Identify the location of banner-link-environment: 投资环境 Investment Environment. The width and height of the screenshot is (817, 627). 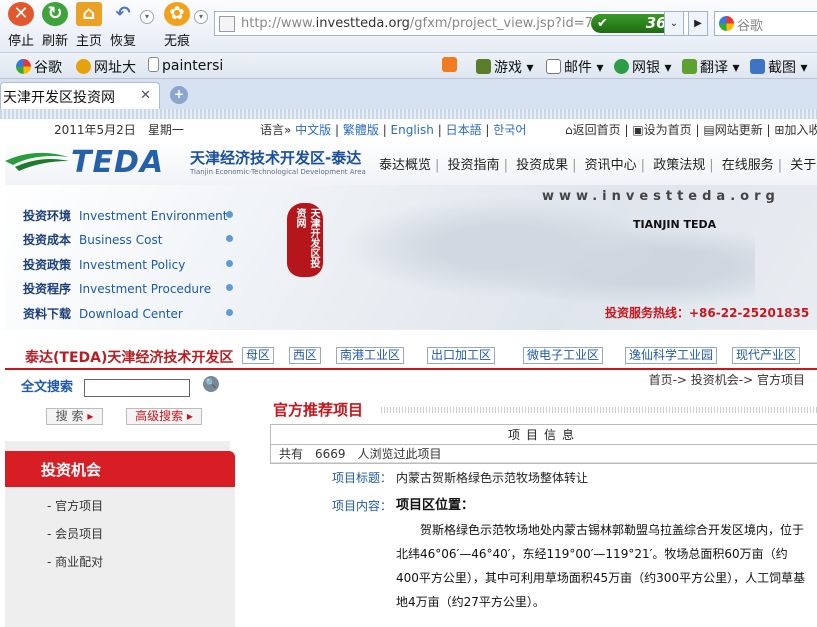
(128, 215).